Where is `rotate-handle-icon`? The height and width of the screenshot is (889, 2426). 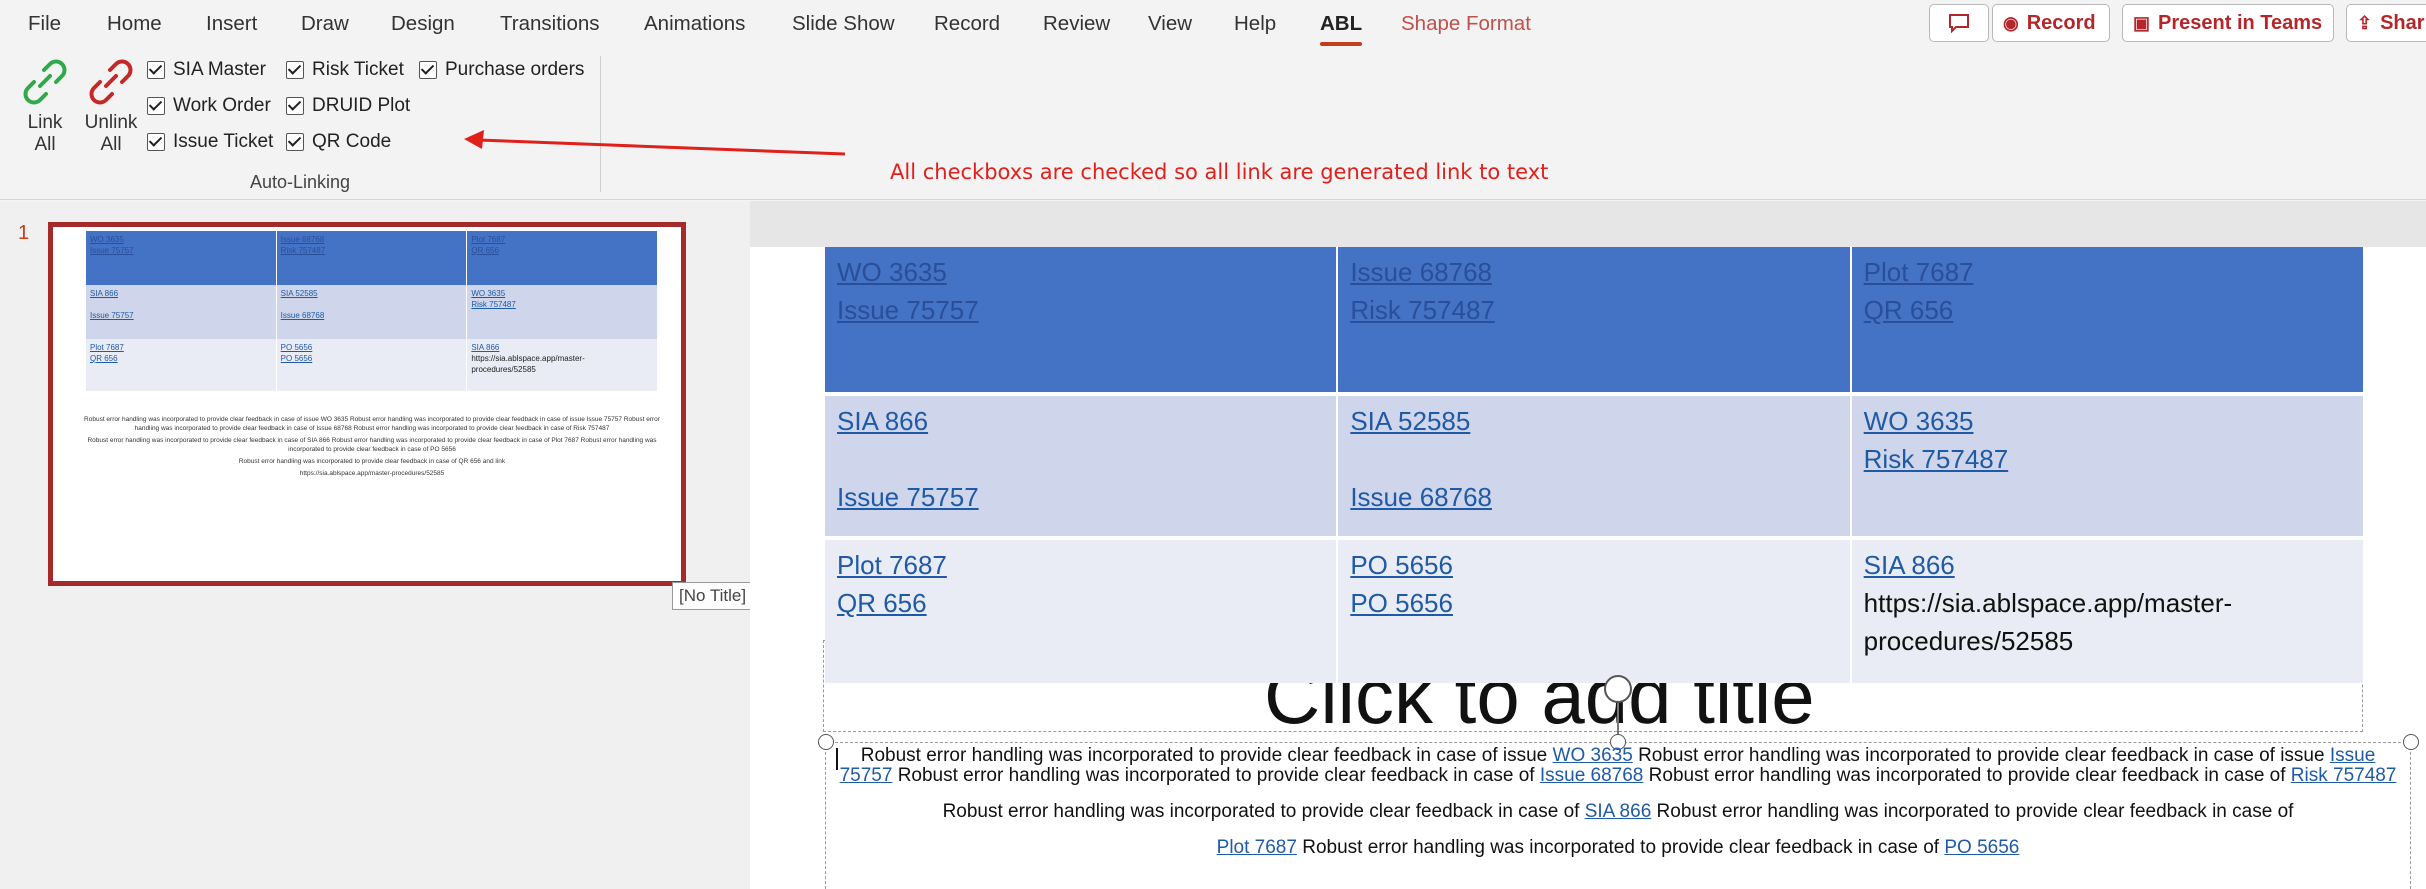
rotate-handle-icon is located at coordinates (1618, 689).